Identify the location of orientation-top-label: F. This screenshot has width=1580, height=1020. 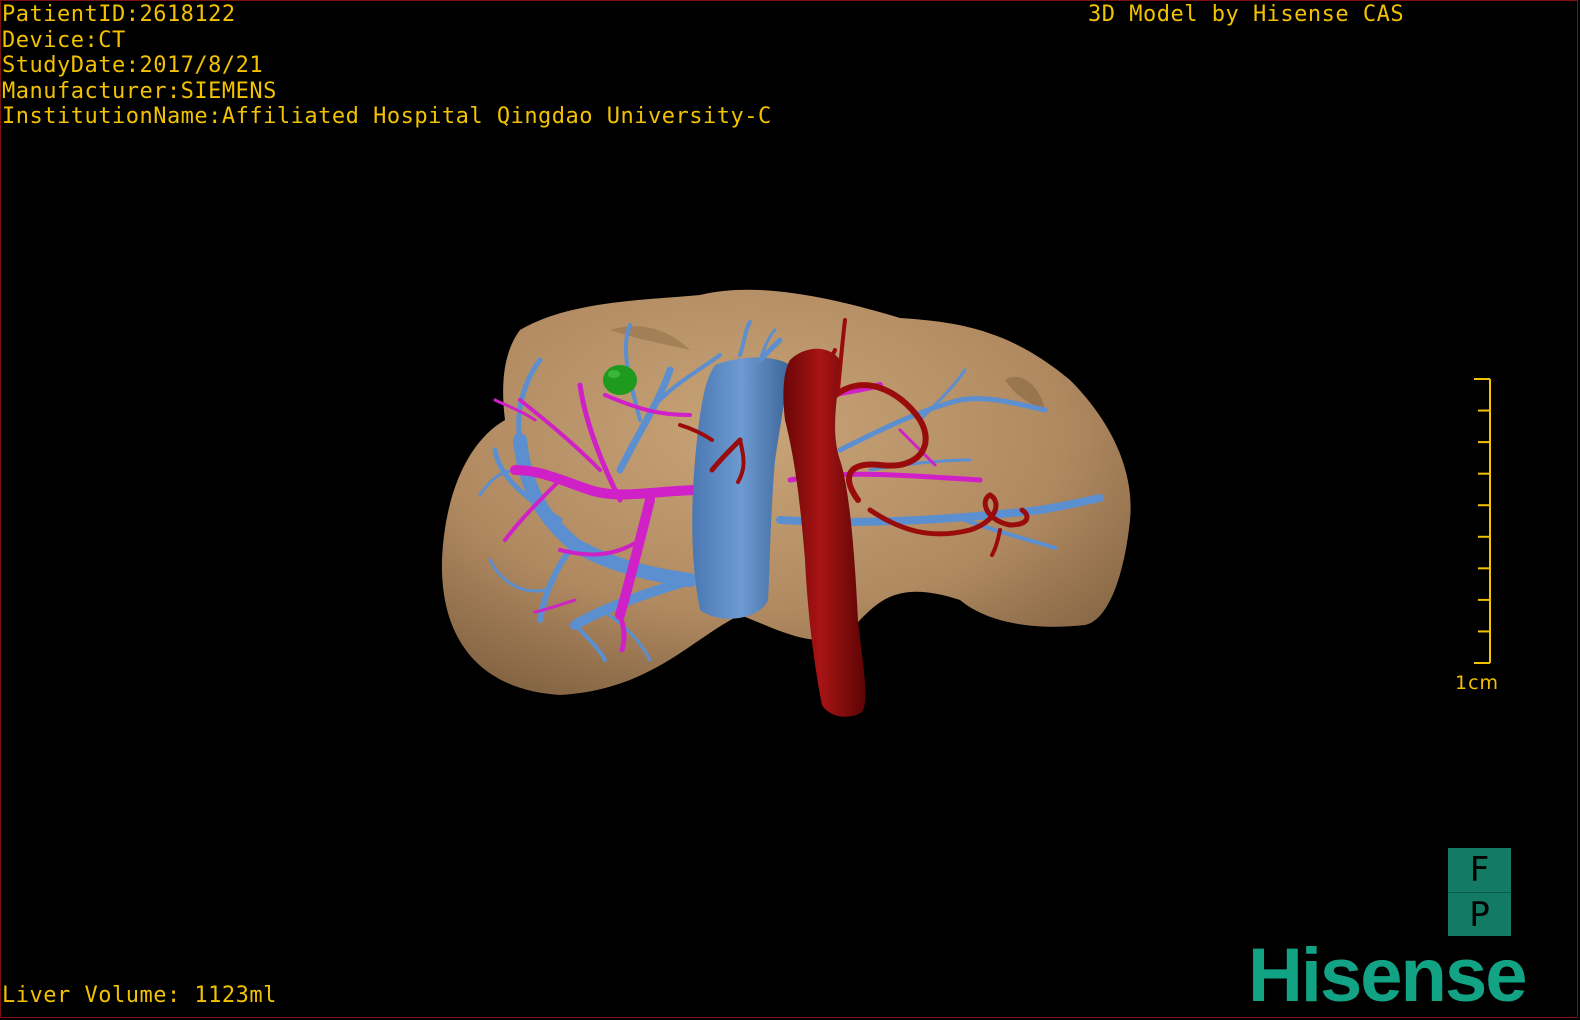
(1479, 870).